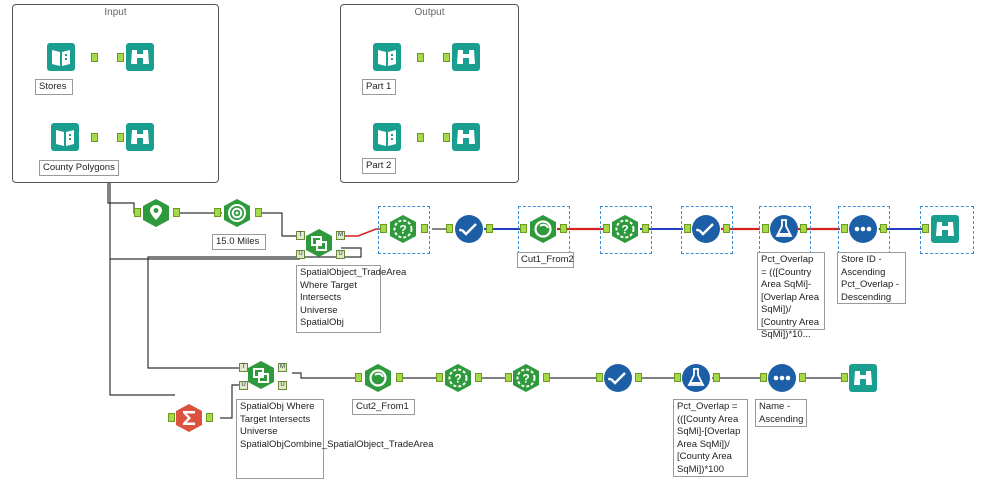 This screenshot has width=999, height=493. I want to click on output-container-title: Output, so click(429, 12).